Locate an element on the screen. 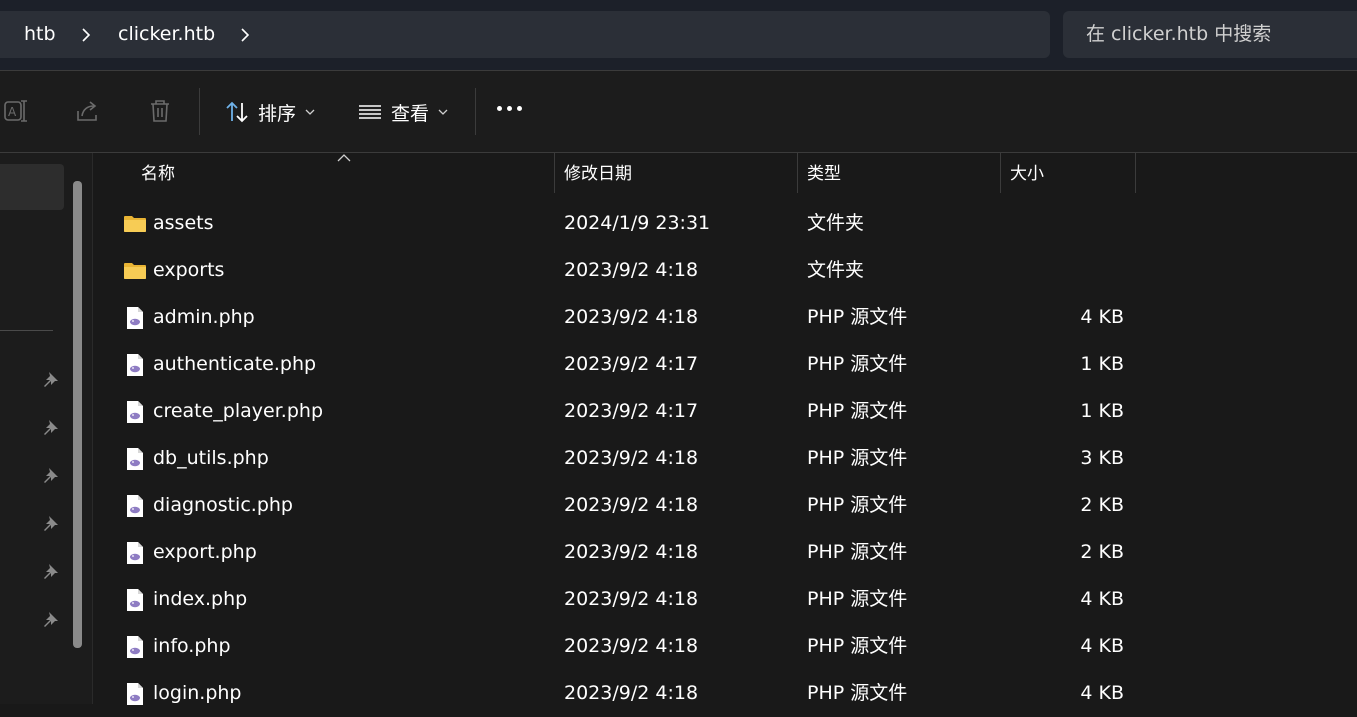  address-bar: htb clicker.htb is located at coordinates (525, 34).